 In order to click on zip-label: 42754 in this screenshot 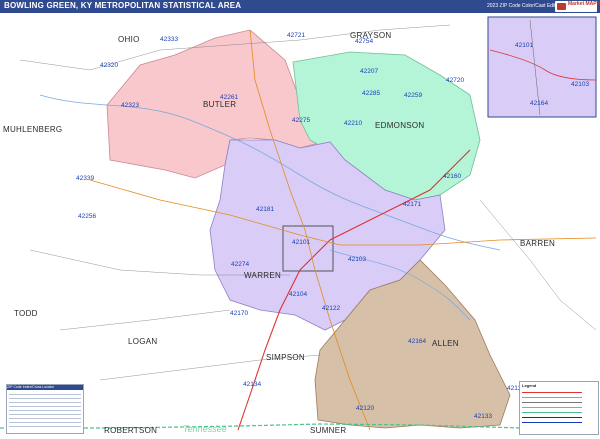, I will do `click(364, 41)`.